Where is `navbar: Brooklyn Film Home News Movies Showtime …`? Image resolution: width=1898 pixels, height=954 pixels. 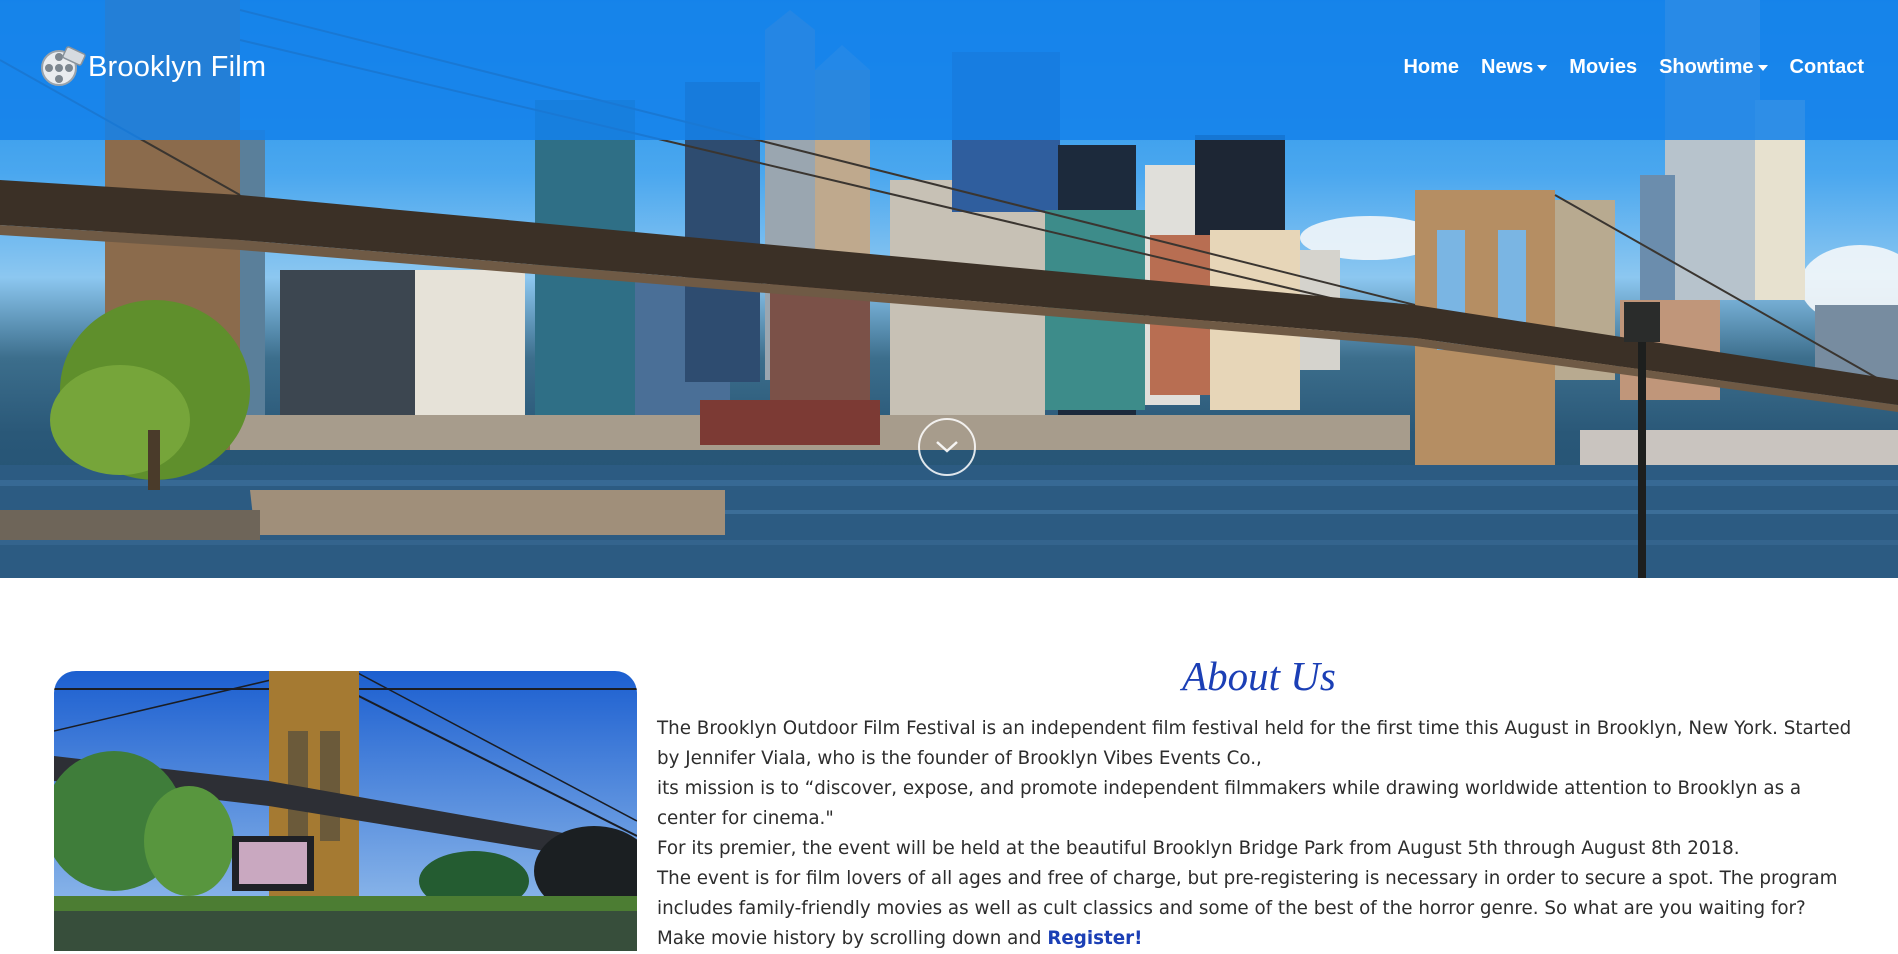
navbar: Brooklyn Film Home News Movies Showtime … is located at coordinates (949, 70).